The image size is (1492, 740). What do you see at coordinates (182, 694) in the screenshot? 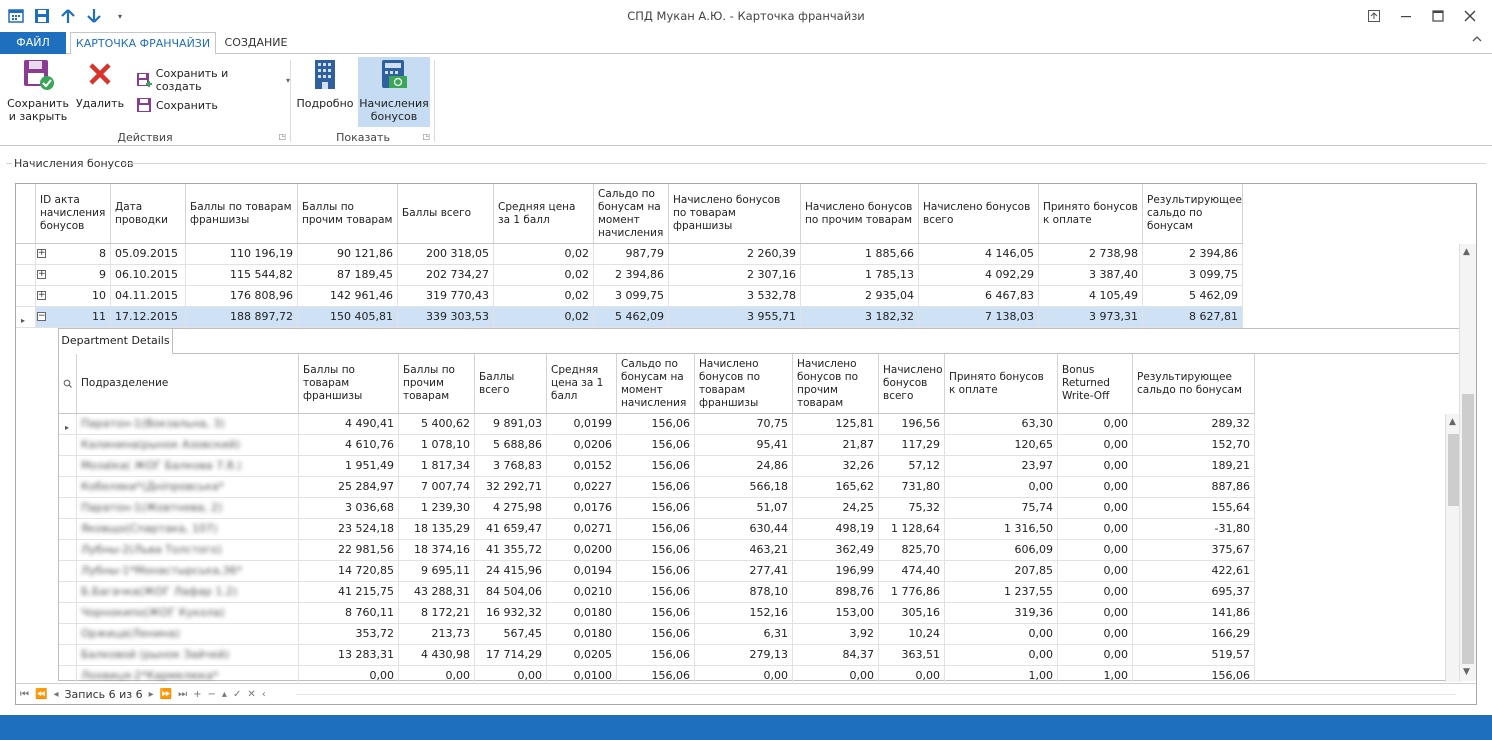
I see `last-record-icon: ⏭` at bounding box center [182, 694].